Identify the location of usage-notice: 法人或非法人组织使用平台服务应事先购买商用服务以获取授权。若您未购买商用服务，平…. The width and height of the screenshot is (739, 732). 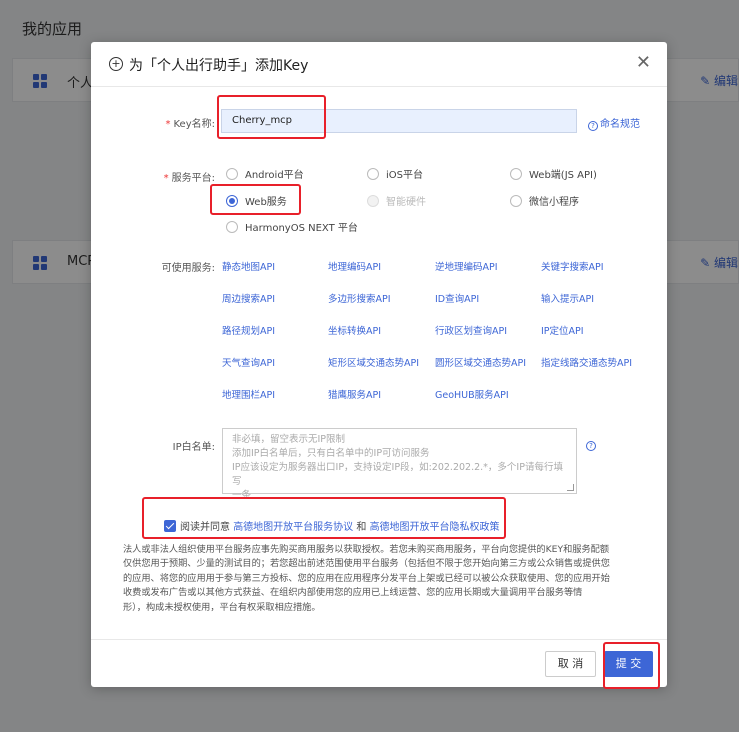
(379, 579).